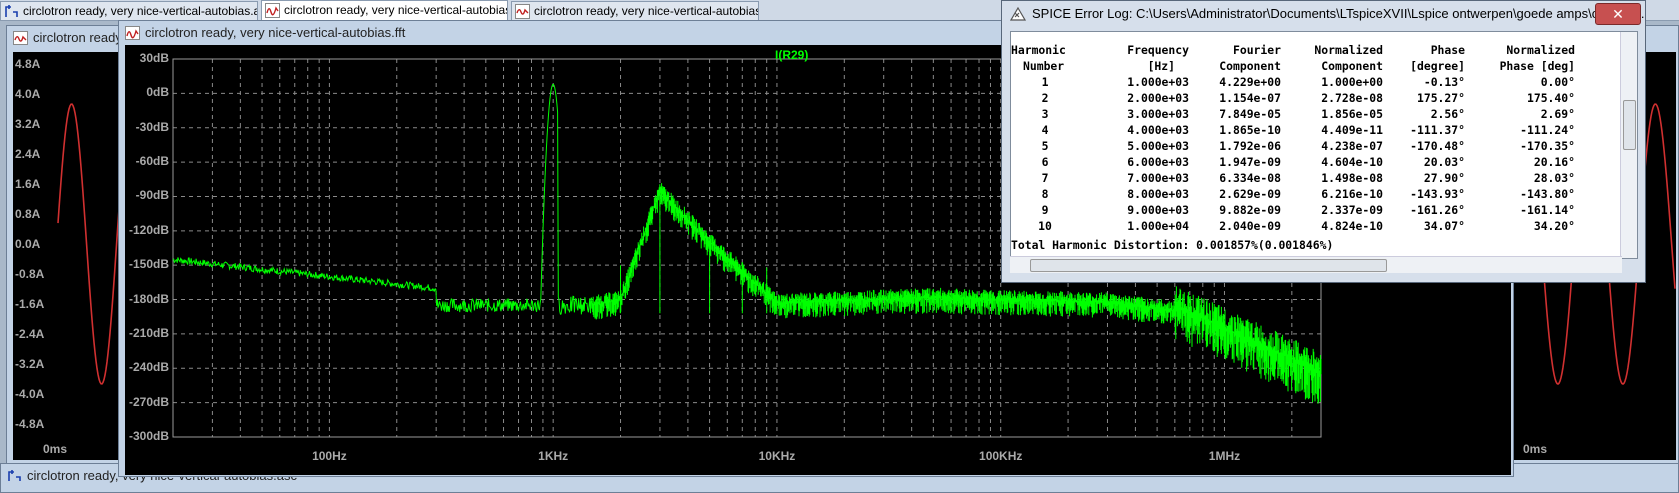 The width and height of the screenshot is (1679, 493). Describe the element at coordinates (777, 456) in the screenshot. I see `x-tick-label: 10KHz` at that location.